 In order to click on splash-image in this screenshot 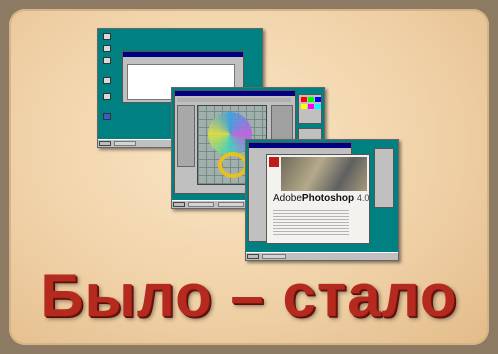, I will do `click(324, 174)`.